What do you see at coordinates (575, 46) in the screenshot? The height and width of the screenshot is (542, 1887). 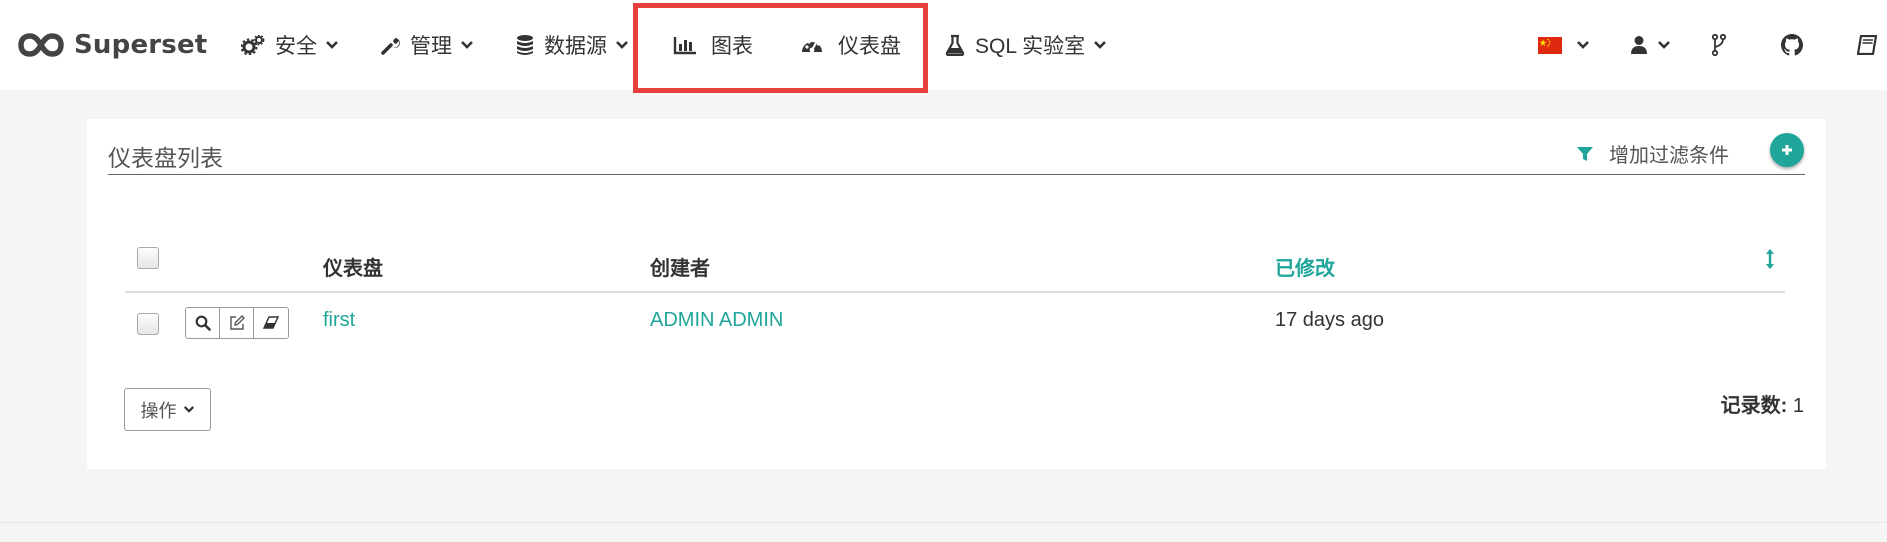 I see `nav-datasources-label: 数据源` at bounding box center [575, 46].